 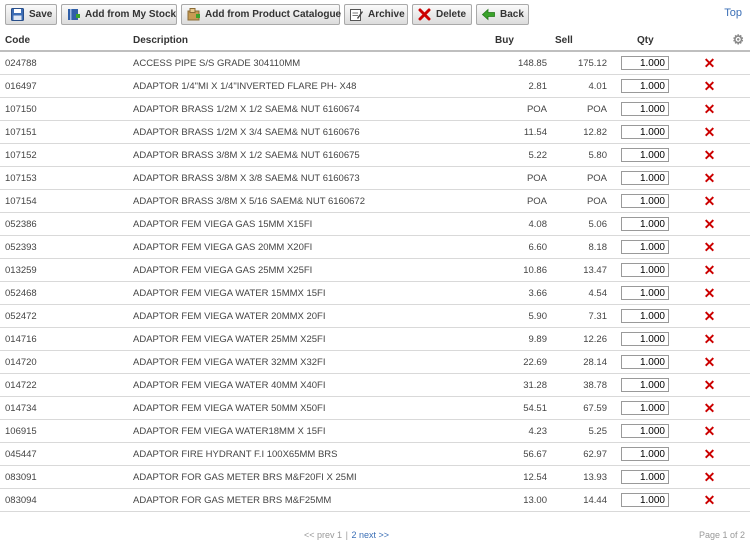 I want to click on cell-sell: 8.18, so click(x=577, y=247).